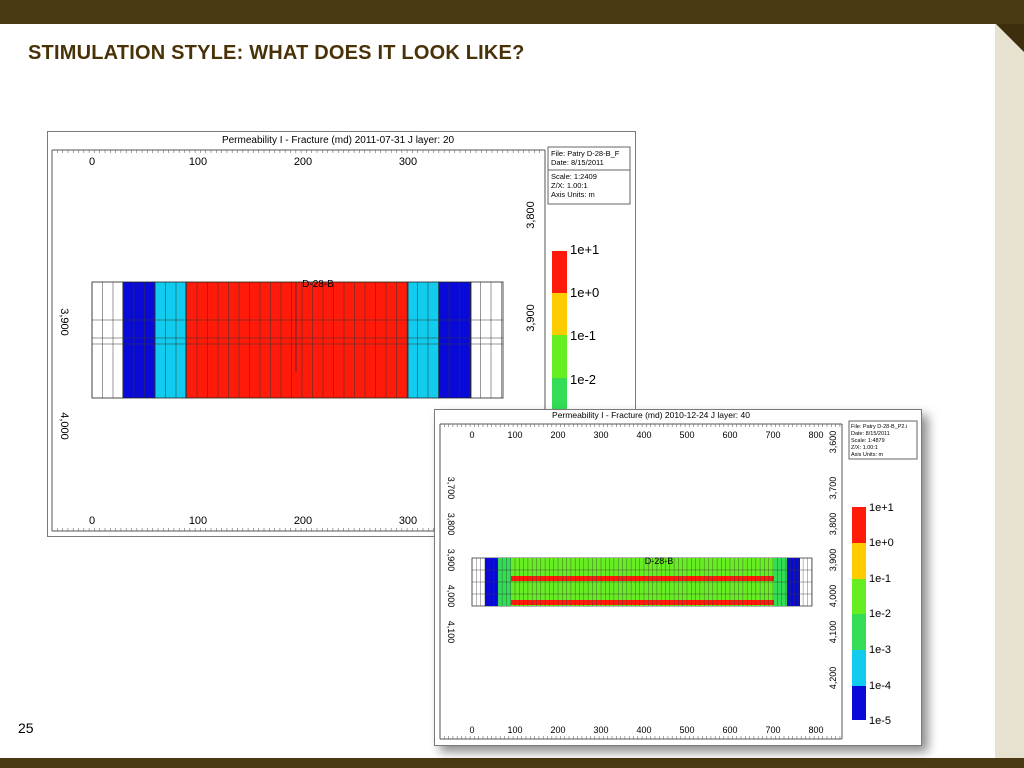 This screenshot has width=1024, height=768. I want to click on plot-2-legend-label: 1e+1, so click(881, 508).